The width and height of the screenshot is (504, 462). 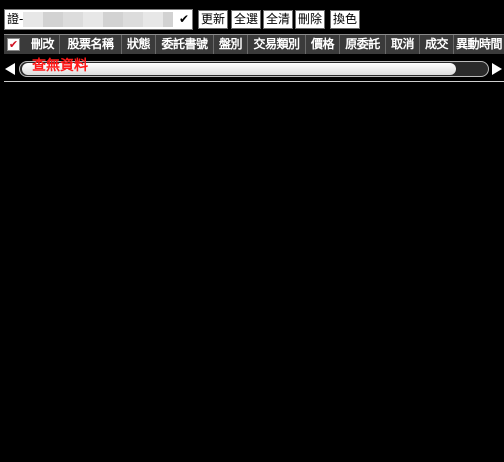 What do you see at coordinates (10, 69) in the screenshot?
I see `scroll-left-arrow-icon` at bounding box center [10, 69].